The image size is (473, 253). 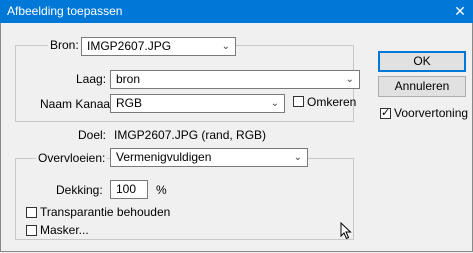 What do you see at coordinates (164, 157) in the screenshot?
I see `overvloeien-value: Vermenigvuldigen` at bounding box center [164, 157].